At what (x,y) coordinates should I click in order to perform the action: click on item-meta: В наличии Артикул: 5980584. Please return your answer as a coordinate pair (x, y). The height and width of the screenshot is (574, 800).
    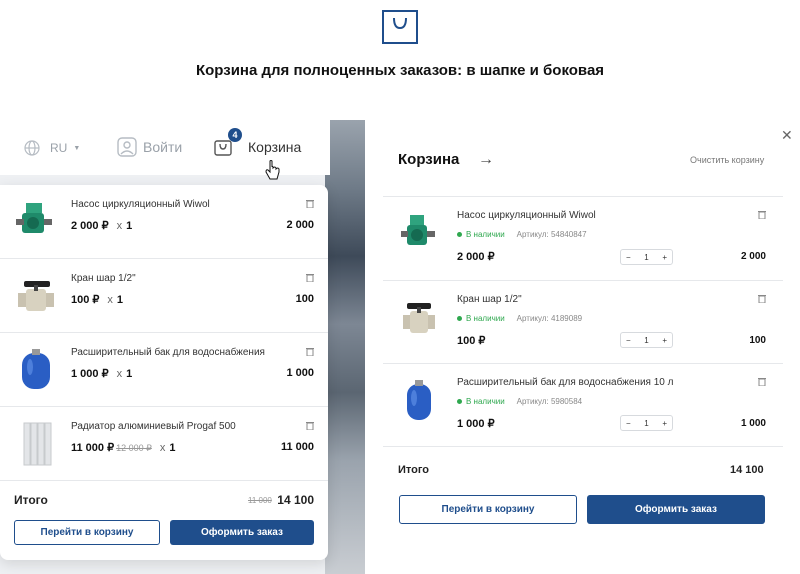
    Looking at the image, I should click on (519, 401).